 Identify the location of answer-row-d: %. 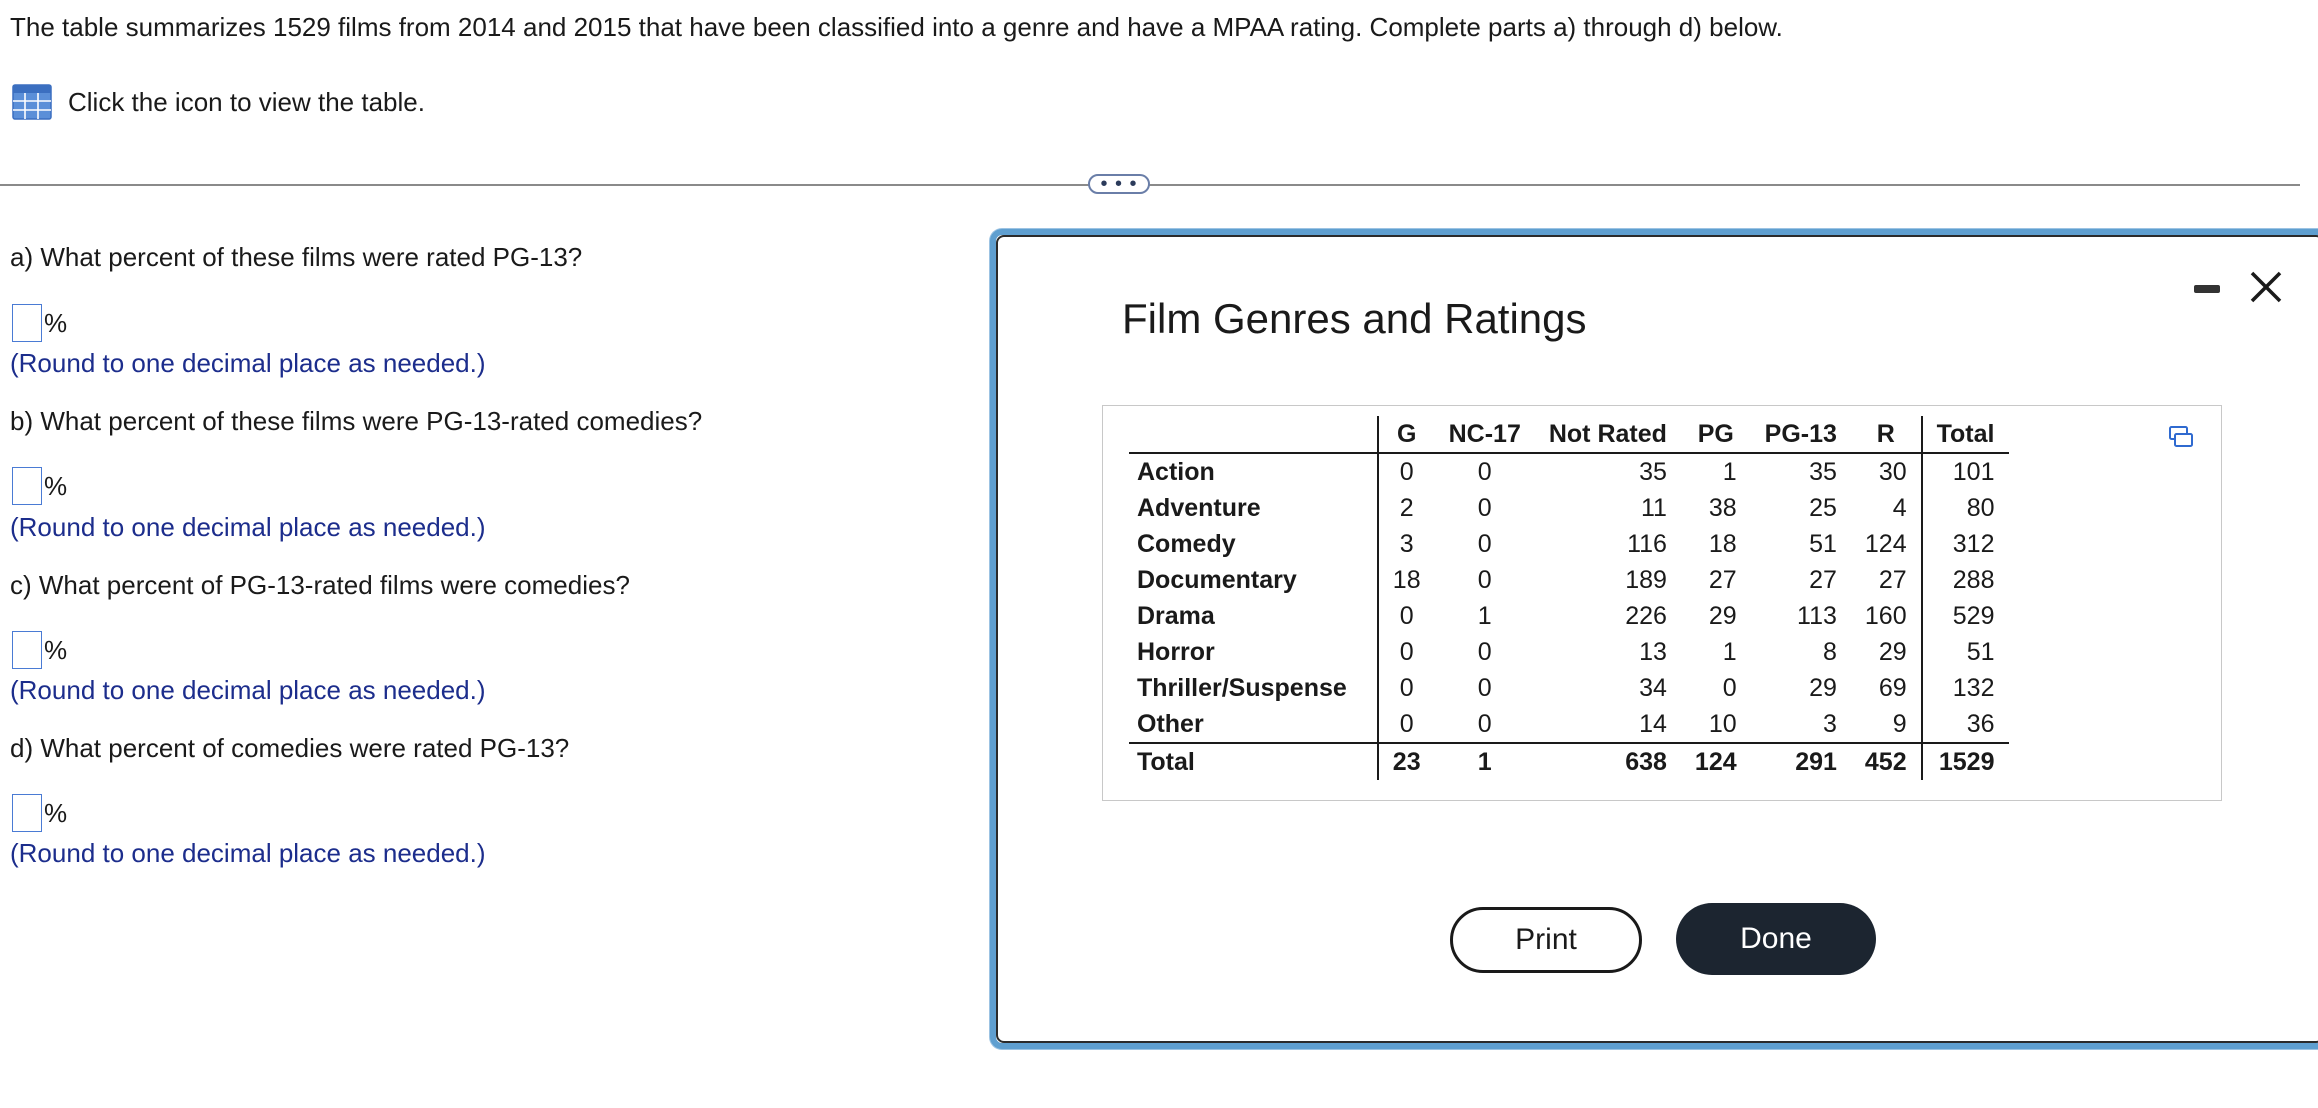
(39, 813).